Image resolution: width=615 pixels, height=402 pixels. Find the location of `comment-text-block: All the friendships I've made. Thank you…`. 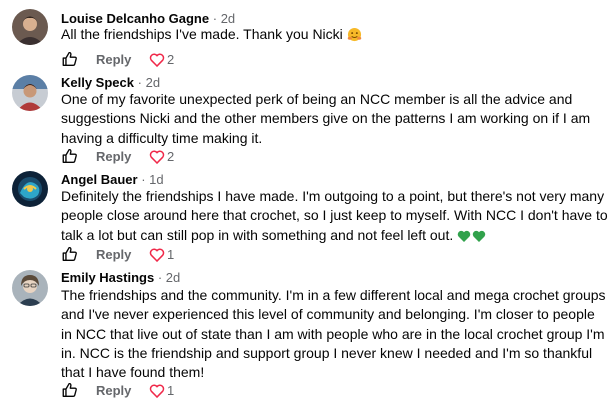

comment-text-block: All the friendships I've made. Thank you… is located at coordinates (335, 36).